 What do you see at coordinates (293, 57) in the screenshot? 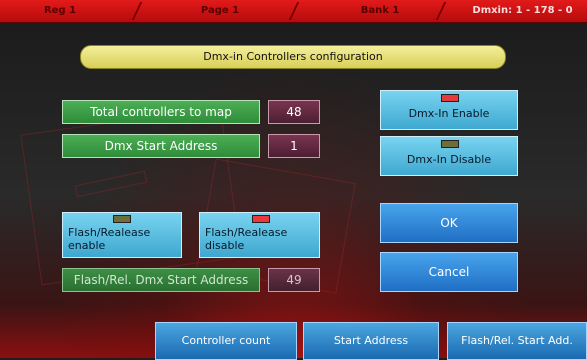
I see `page-title: Dmx-in Controllers configuration` at bounding box center [293, 57].